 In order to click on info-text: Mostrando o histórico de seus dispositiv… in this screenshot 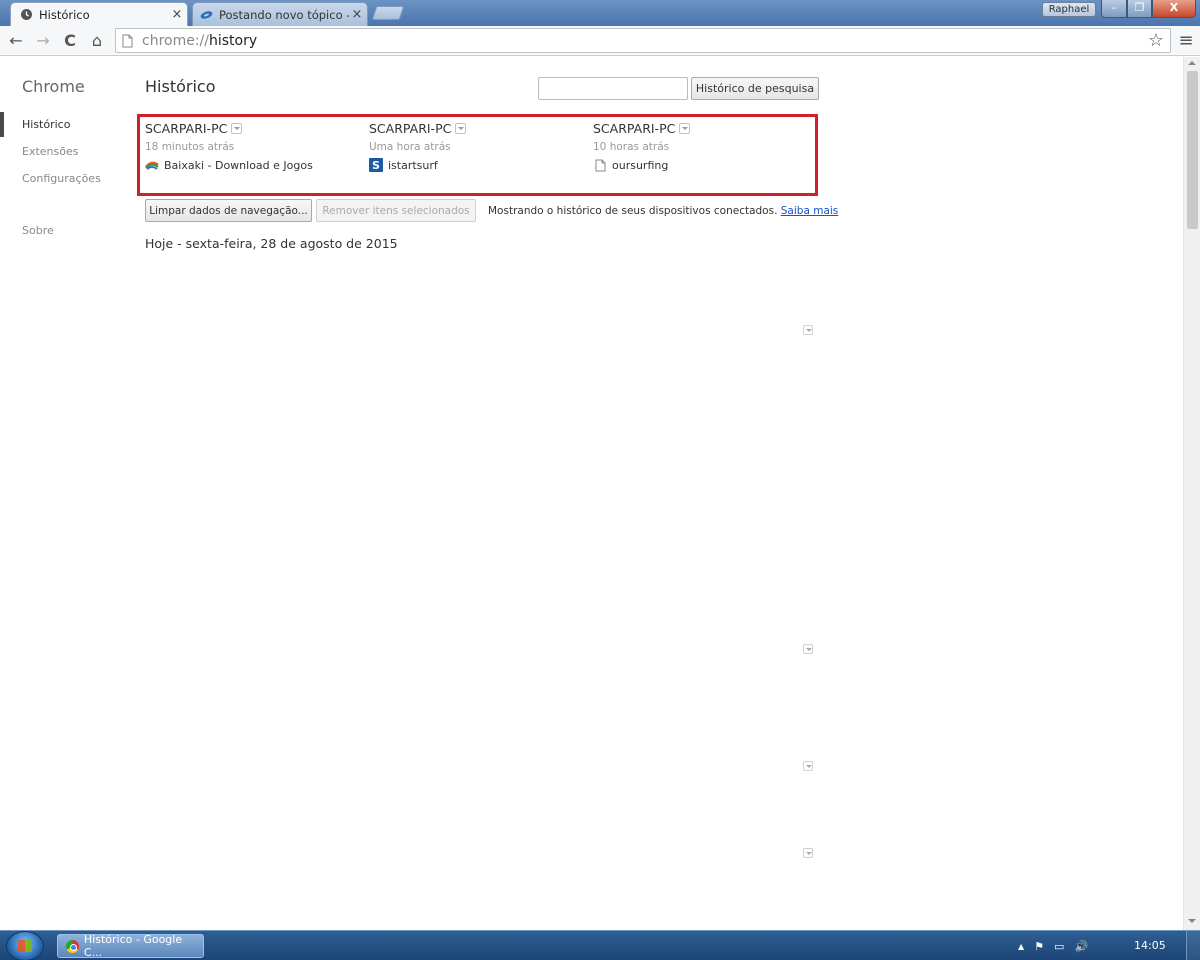, I will do `click(663, 211)`.